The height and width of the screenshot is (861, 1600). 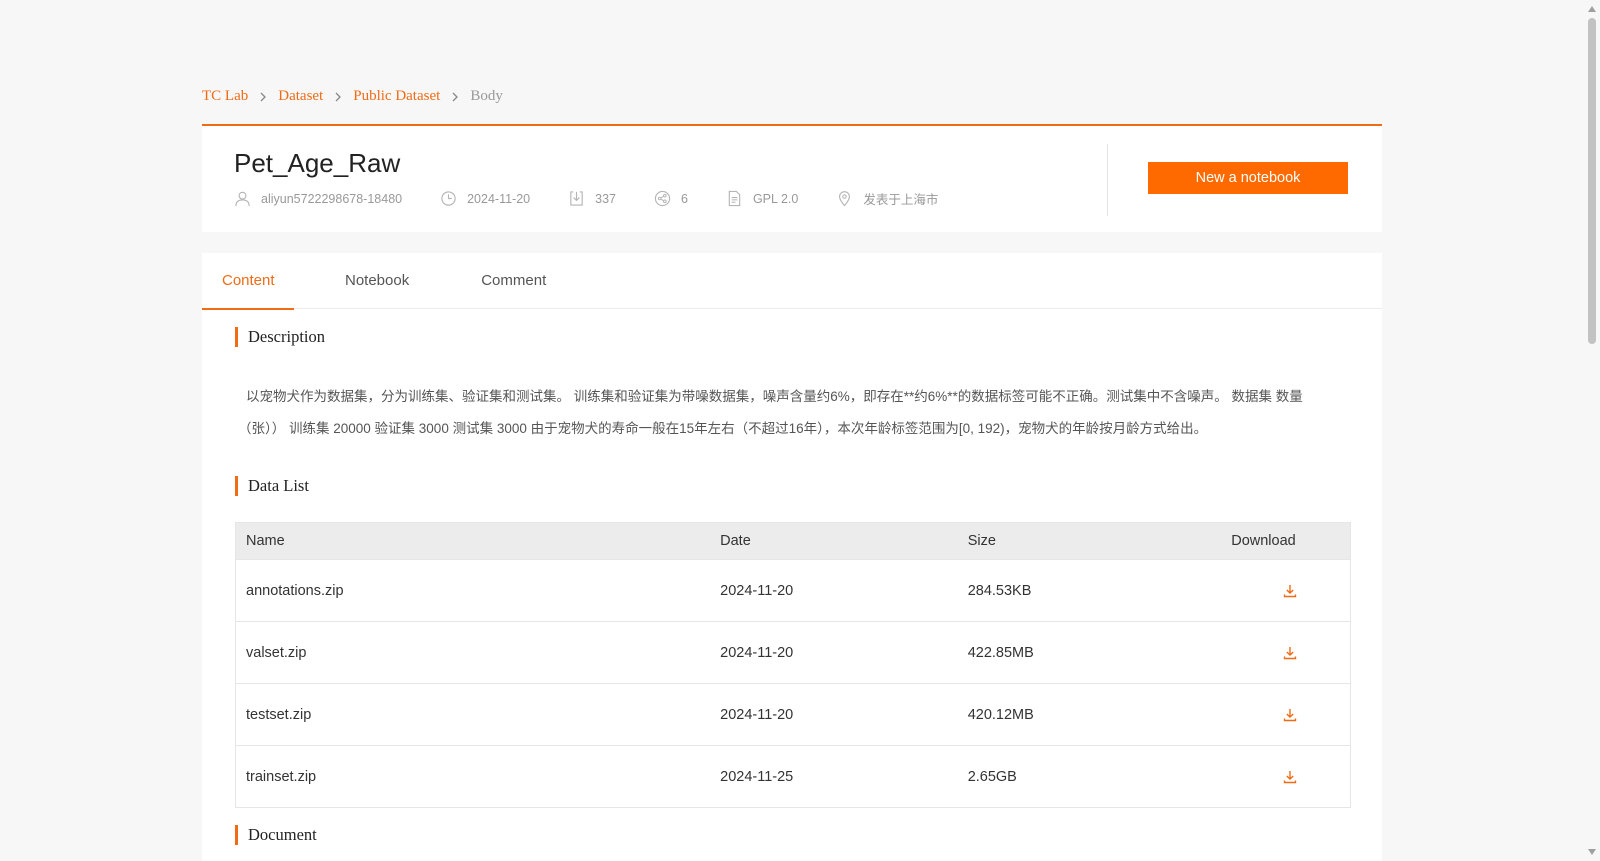 What do you see at coordinates (448, 198) in the screenshot?
I see `clock-icon` at bounding box center [448, 198].